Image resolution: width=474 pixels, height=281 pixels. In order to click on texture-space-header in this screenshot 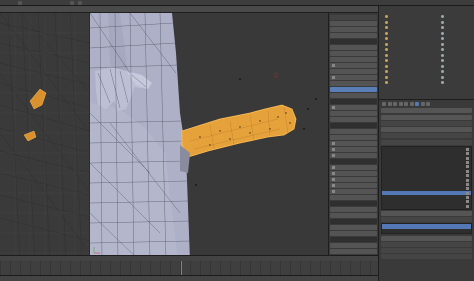, I will do `click(426, 136)`.